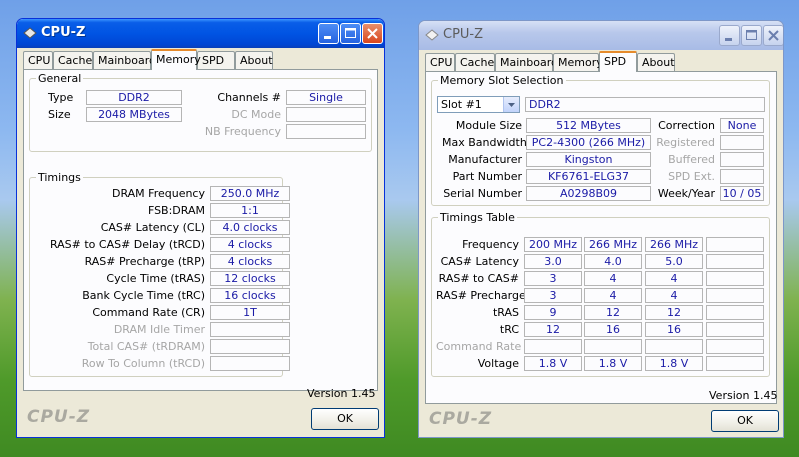 This screenshot has width=799, height=457. Describe the element at coordinates (144, 261) in the screenshot. I see `timing-label: RAS# Precharge (tRP)` at that location.